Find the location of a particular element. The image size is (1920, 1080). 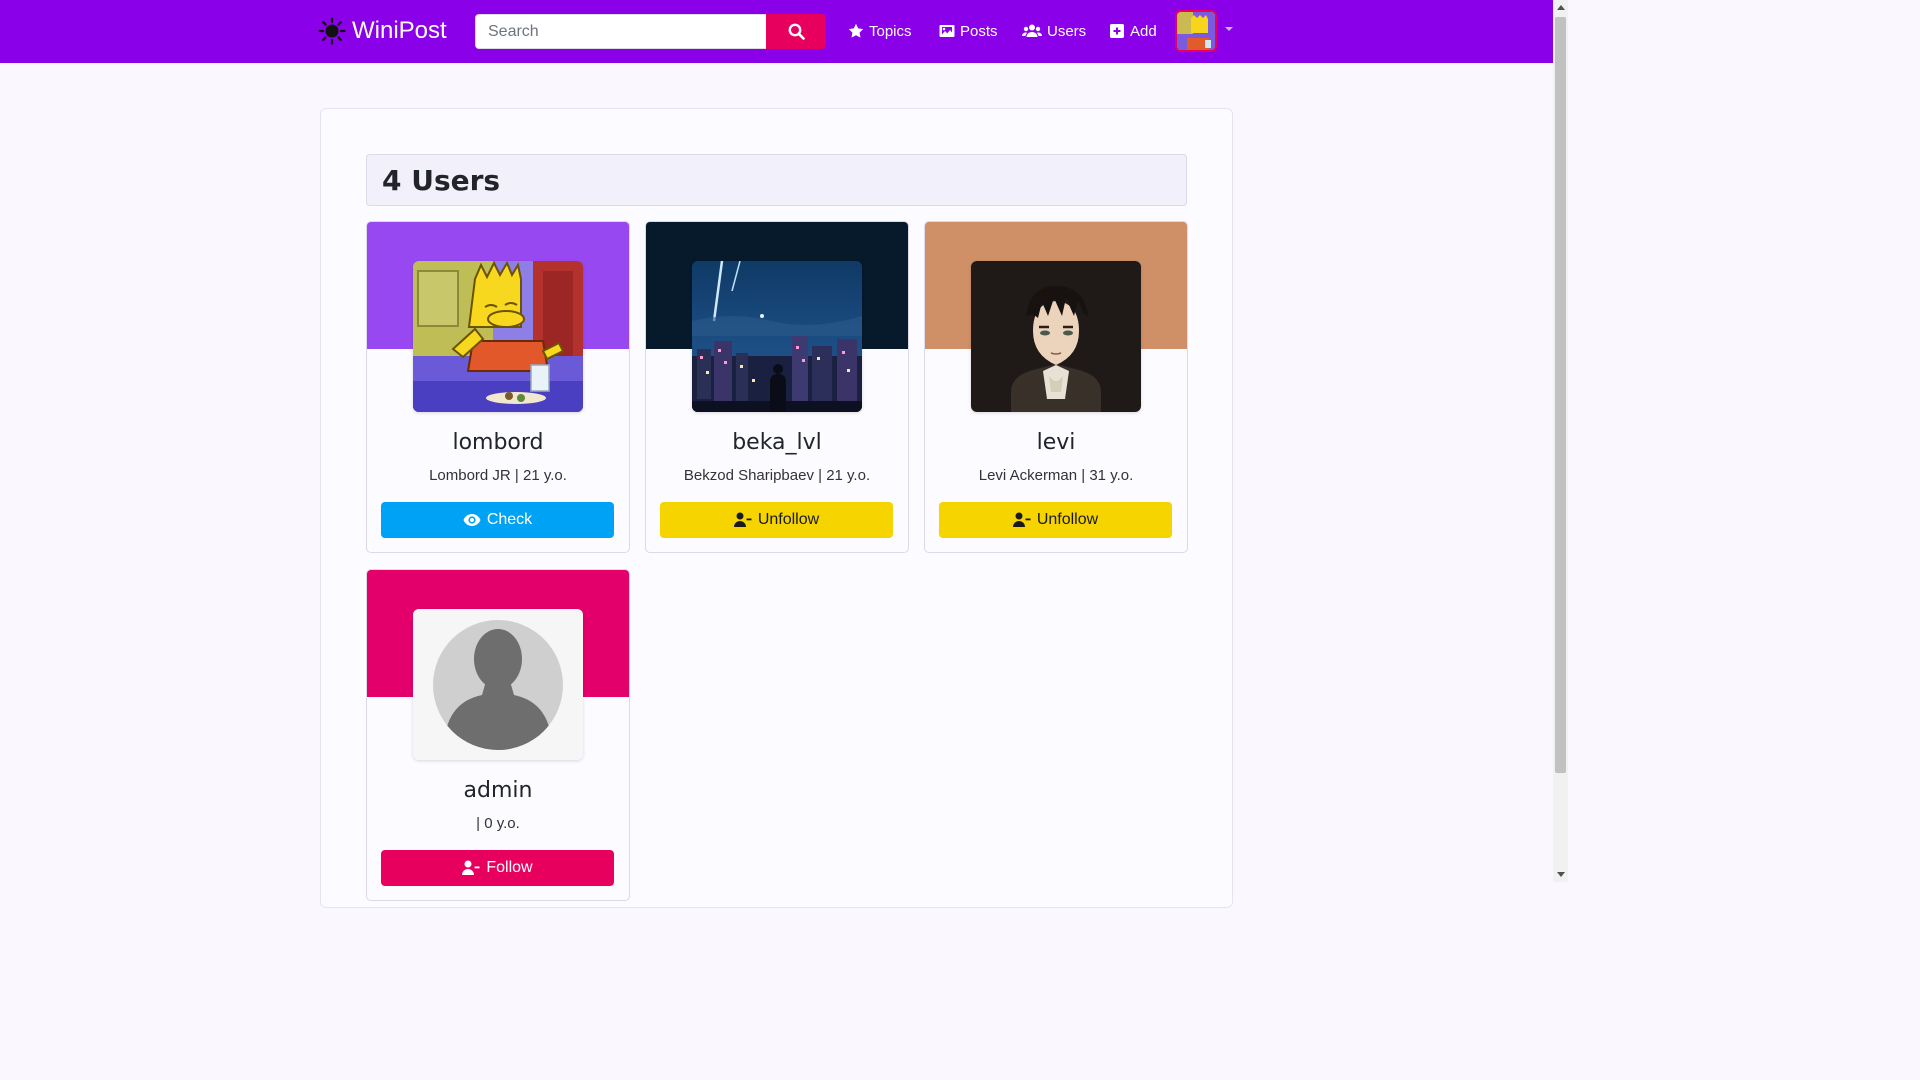

star-icon is located at coordinates (856, 30).